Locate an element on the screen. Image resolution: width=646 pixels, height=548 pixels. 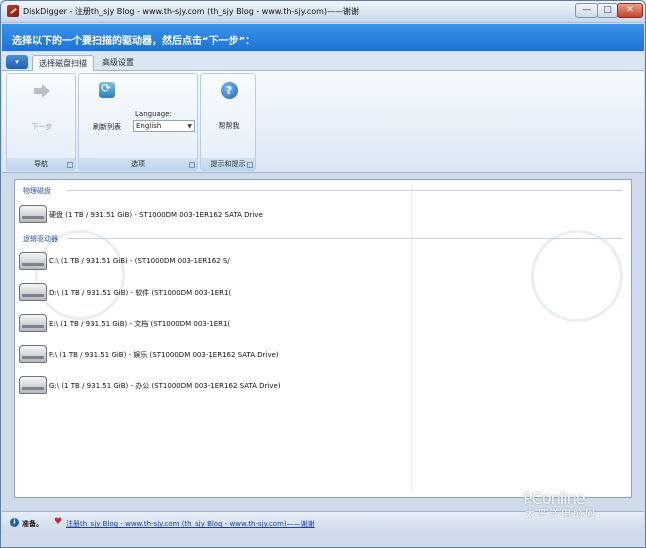
group-label-options: 选项 is located at coordinates (138, 164).